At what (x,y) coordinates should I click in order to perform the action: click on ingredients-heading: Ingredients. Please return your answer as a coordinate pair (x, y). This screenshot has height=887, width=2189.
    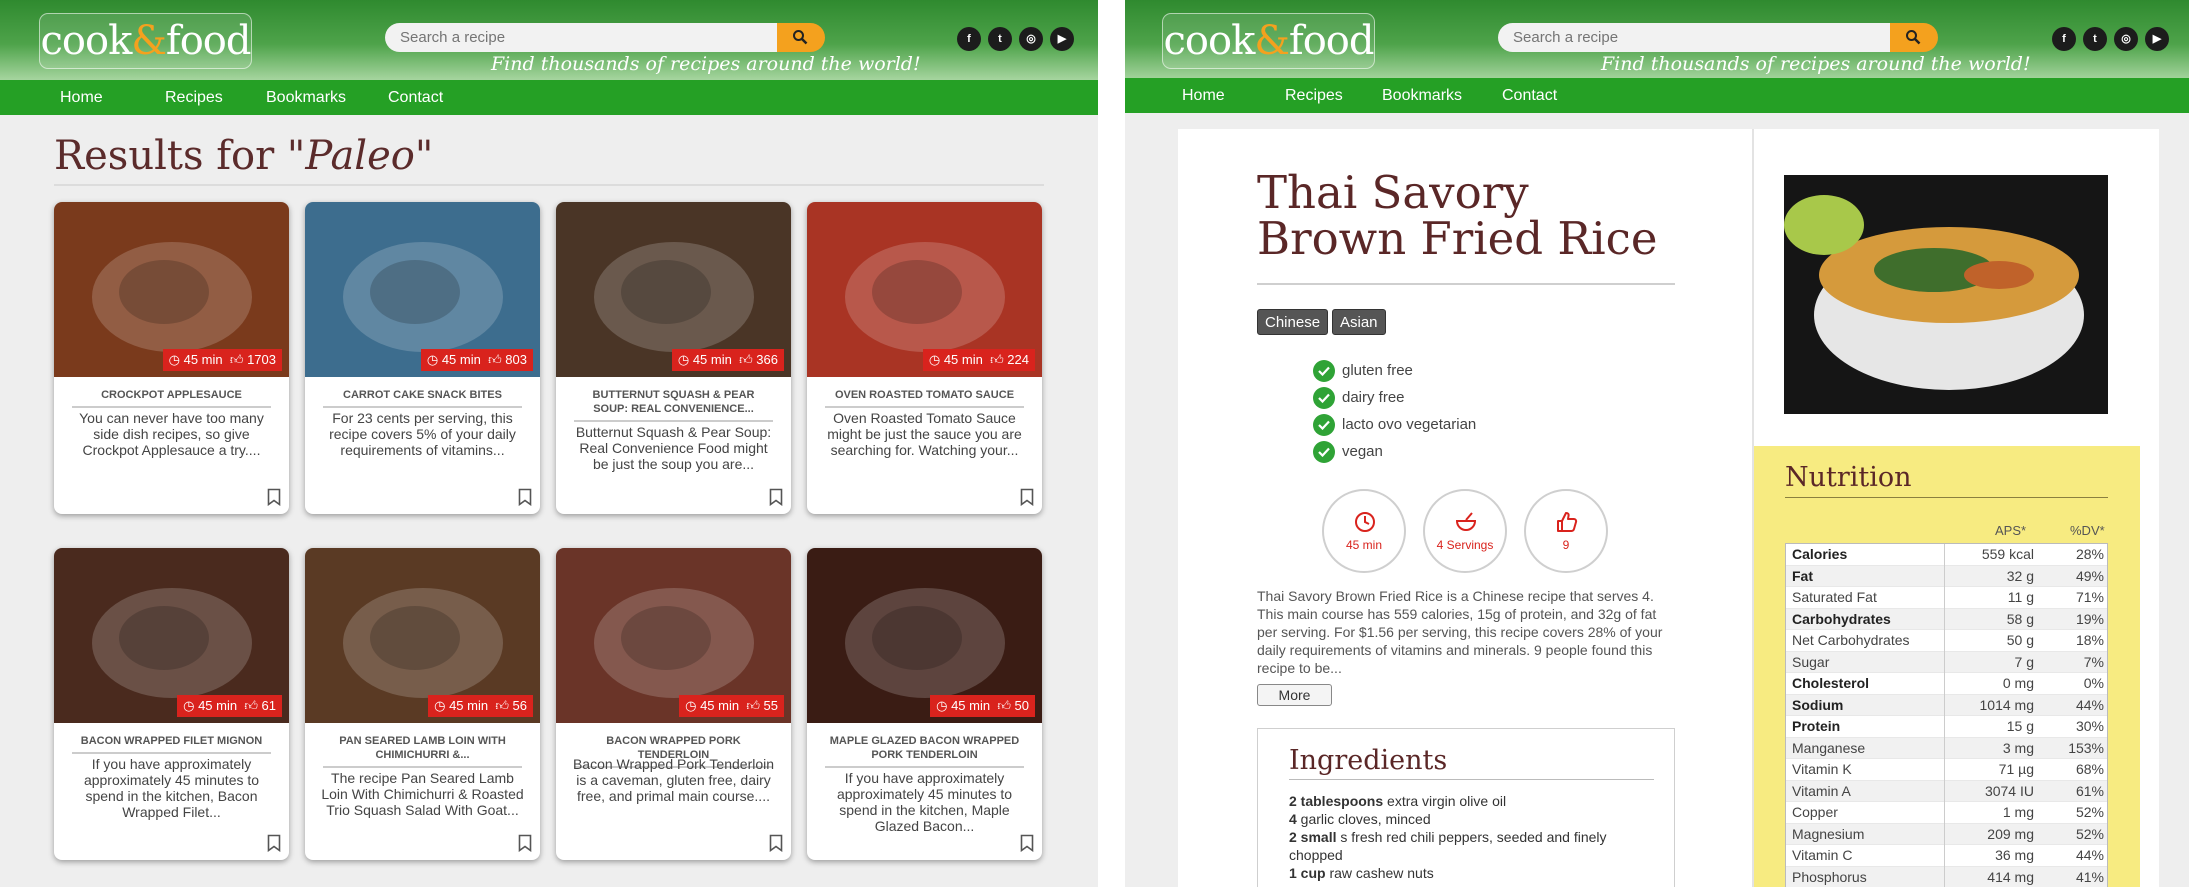
    Looking at the image, I should click on (1368, 760).